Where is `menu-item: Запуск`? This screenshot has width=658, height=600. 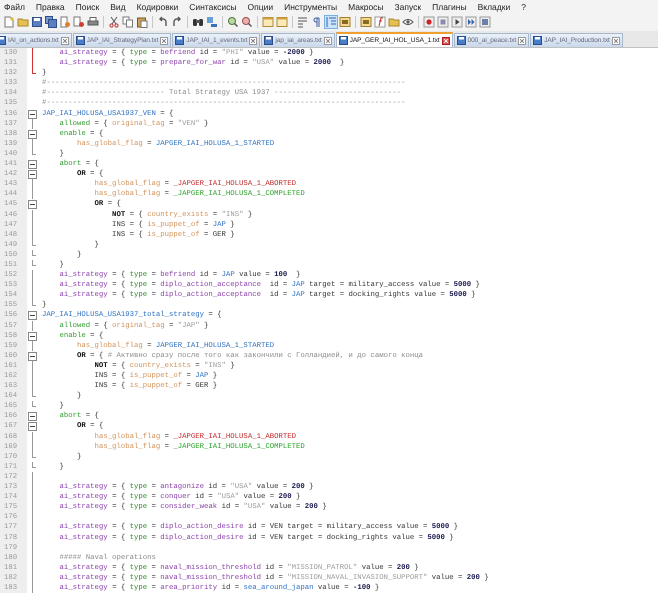
menu-item: Запуск is located at coordinates (408, 7).